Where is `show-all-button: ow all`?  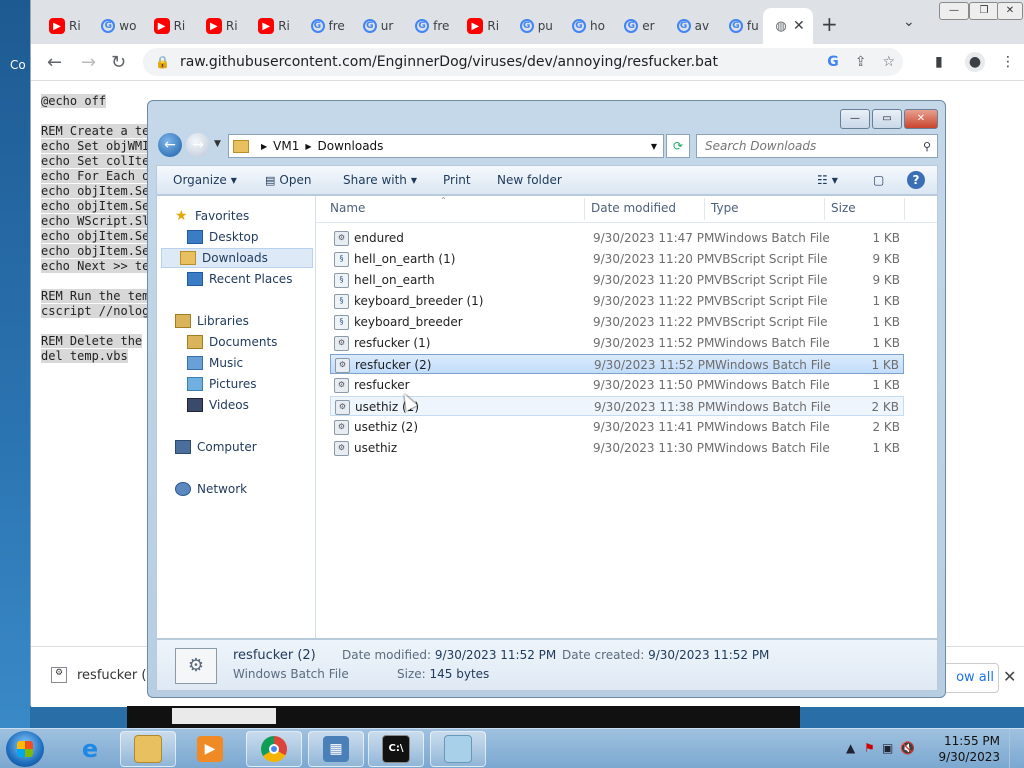
show-all-button: ow all is located at coordinates (971, 678).